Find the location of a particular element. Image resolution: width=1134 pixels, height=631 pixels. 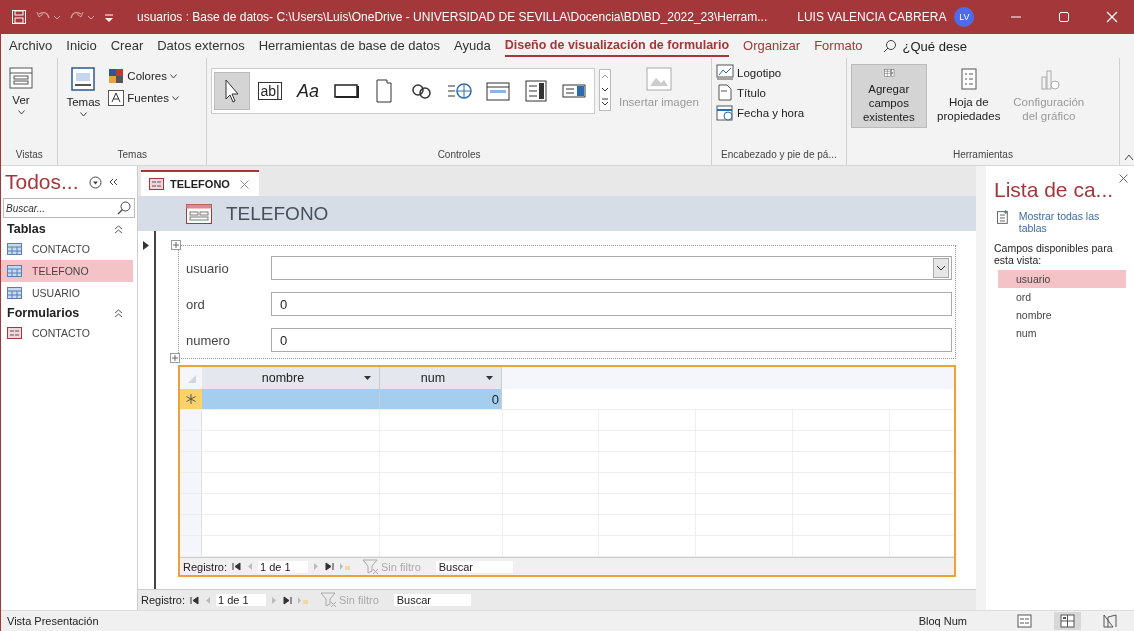

field-list-item: usuario is located at coordinates (1062, 279).